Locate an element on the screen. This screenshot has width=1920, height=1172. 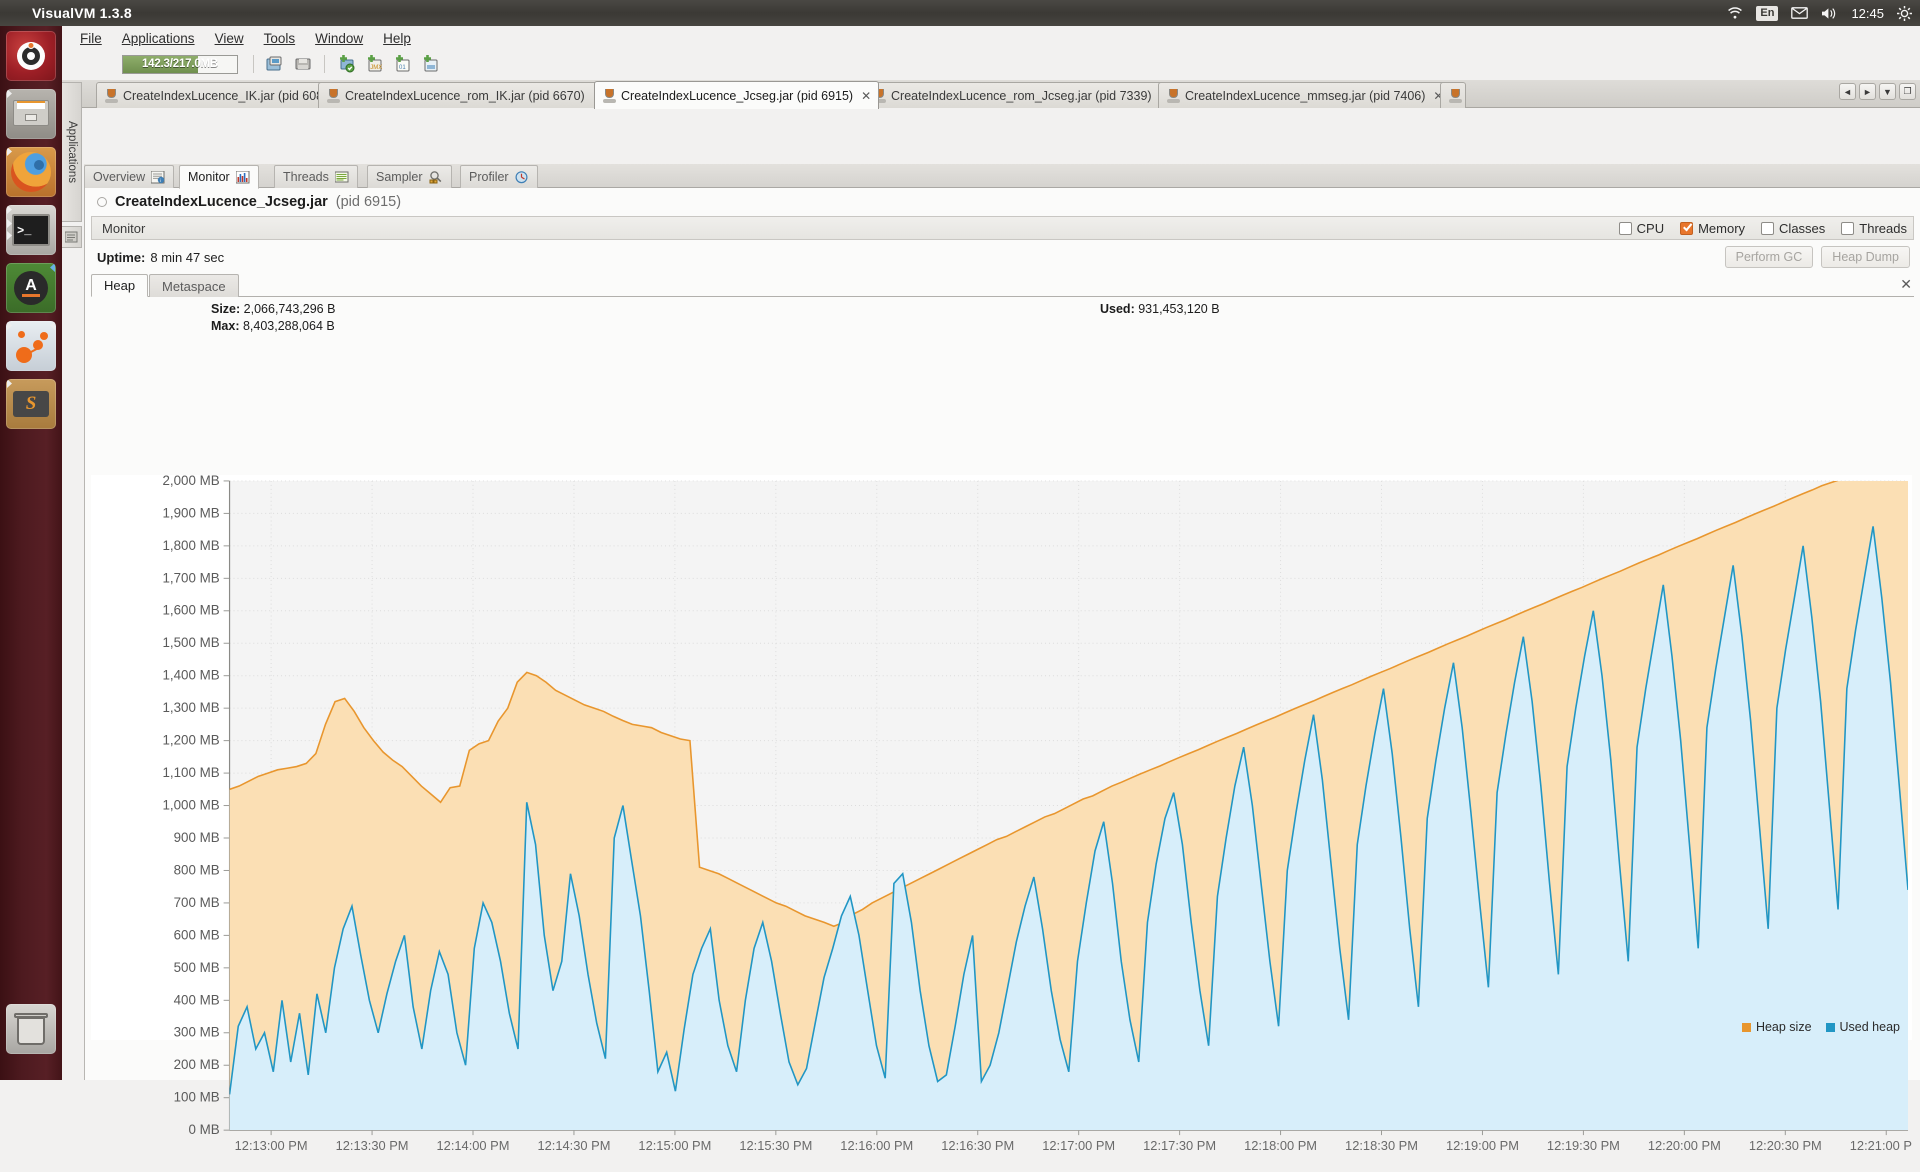
legend-swatch is located at coordinates (1746, 1027).